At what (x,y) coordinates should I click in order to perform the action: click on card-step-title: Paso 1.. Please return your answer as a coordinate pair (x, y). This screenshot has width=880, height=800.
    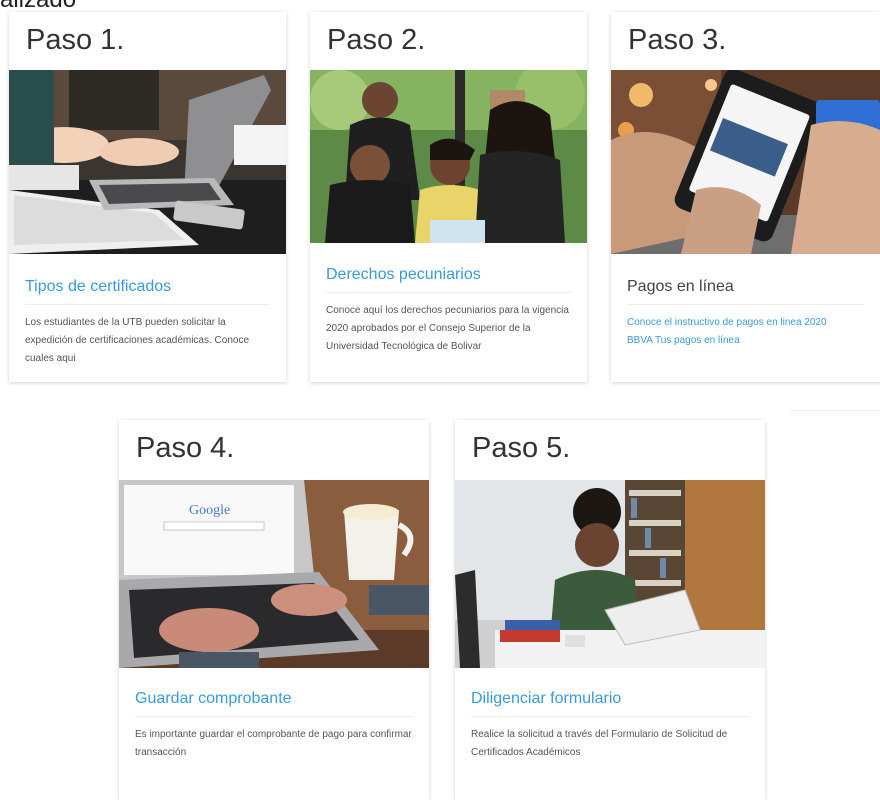
    Looking at the image, I should click on (75, 40).